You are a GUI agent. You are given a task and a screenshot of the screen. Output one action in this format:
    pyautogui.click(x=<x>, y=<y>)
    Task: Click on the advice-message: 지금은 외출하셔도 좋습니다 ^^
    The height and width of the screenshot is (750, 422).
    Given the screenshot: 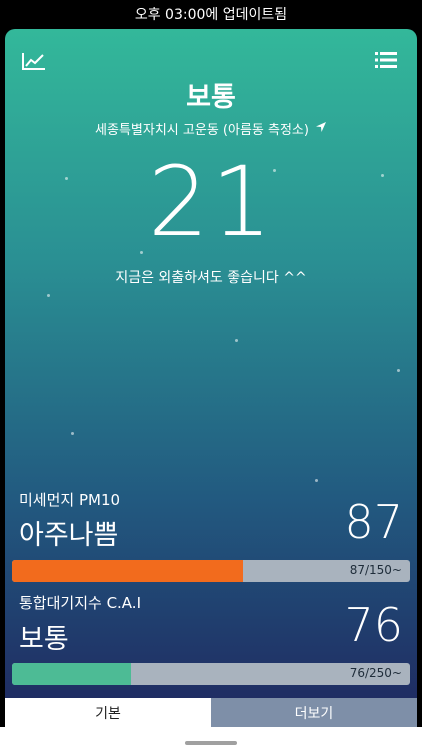 What is the action you would take?
    pyautogui.click(x=211, y=278)
    